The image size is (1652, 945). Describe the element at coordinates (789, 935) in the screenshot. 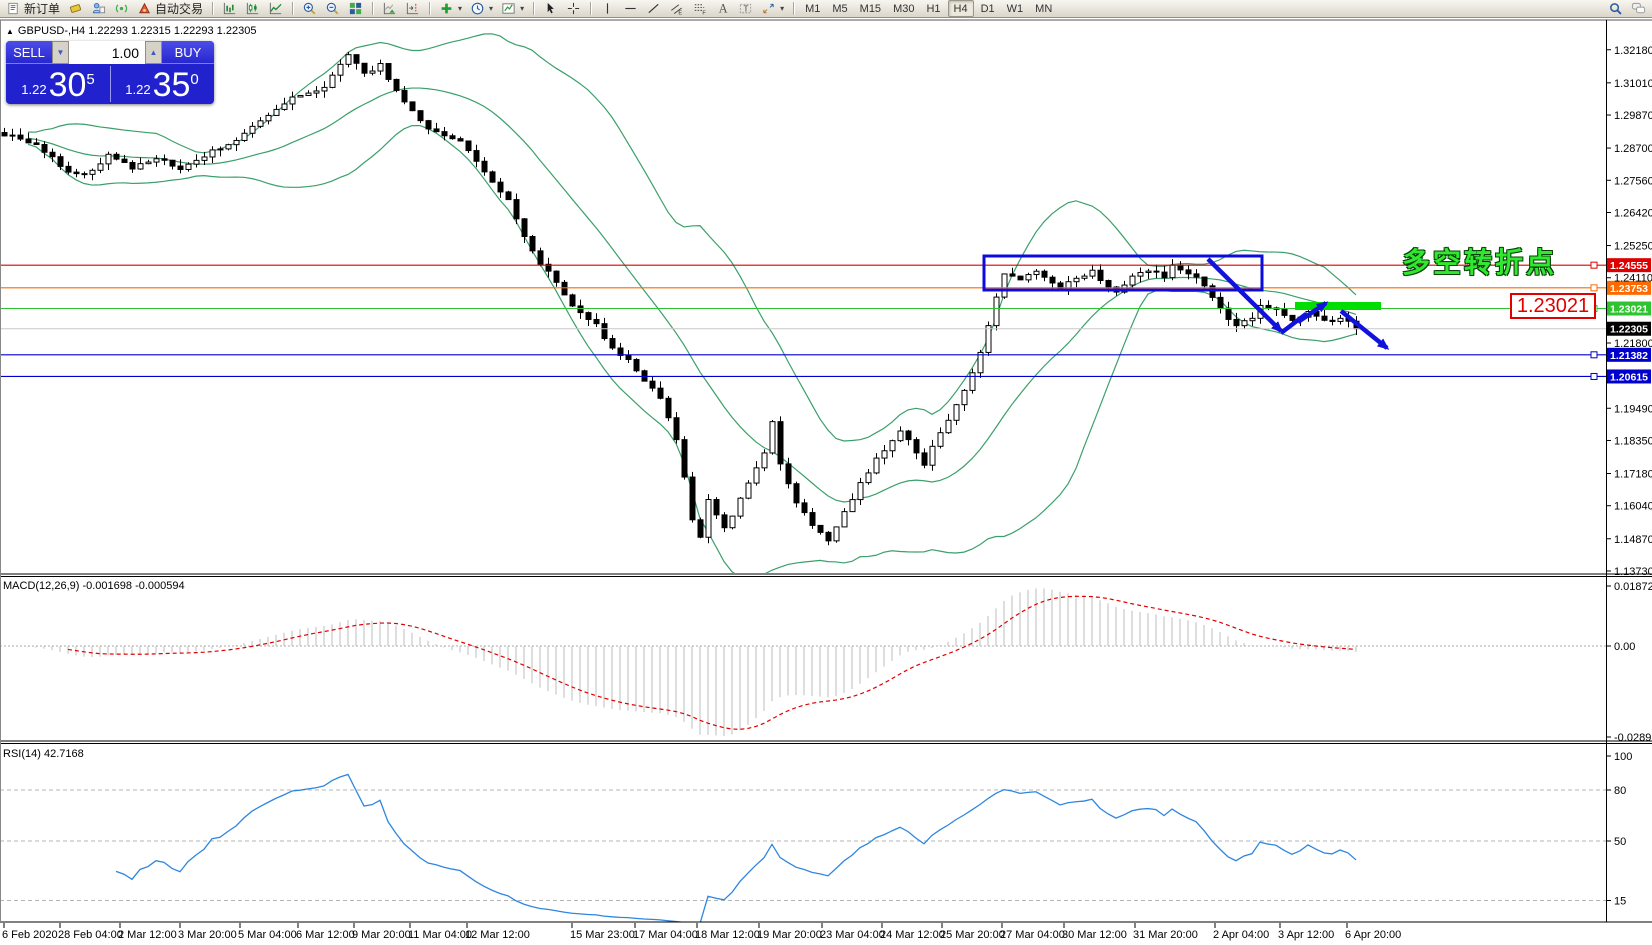

I see `time-tick-label: 19 Mar 20:00` at that location.